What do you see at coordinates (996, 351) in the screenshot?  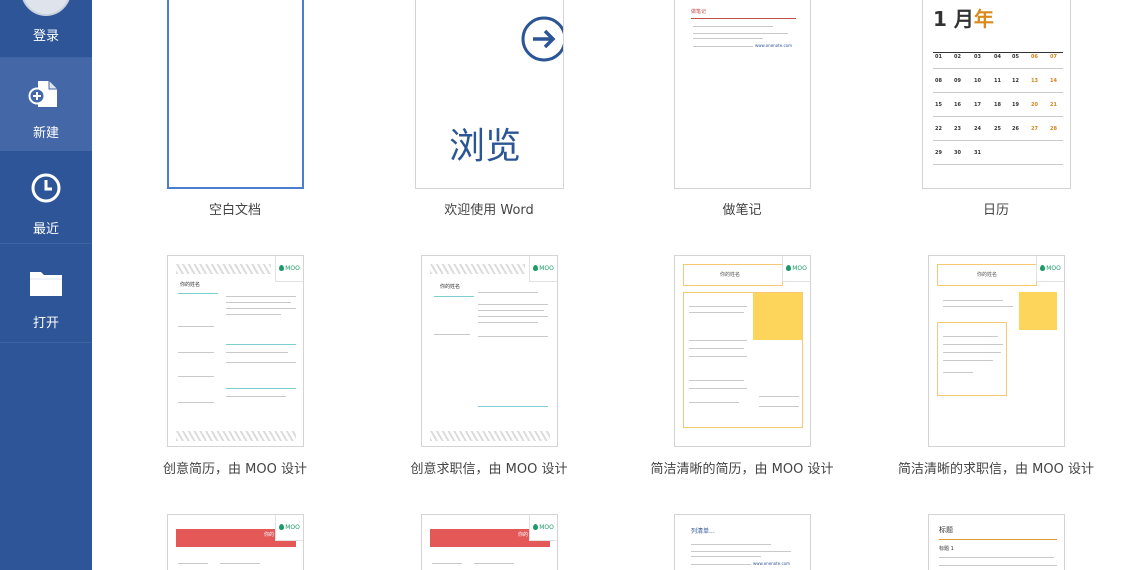 I see `template-clean-cover-letter: MOO 你的姓名` at bounding box center [996, 351].